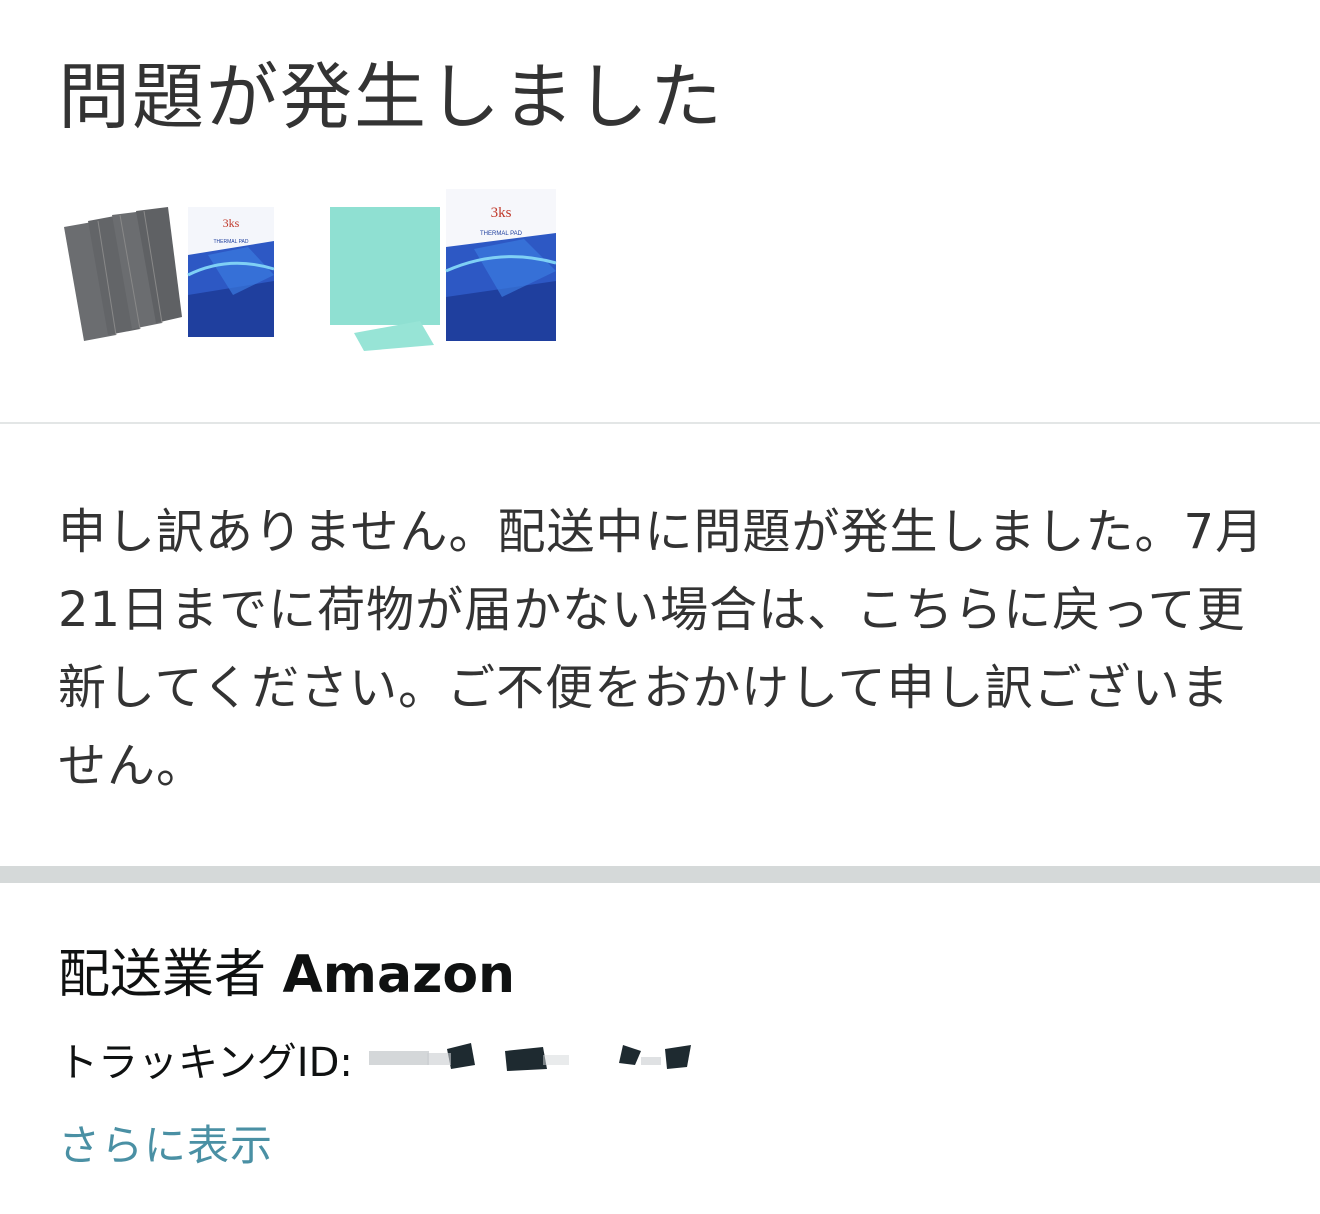 The width and height of the screenshot is (1320, 1214). I want to click on carrier-name: Amazon, so click(399, 975).